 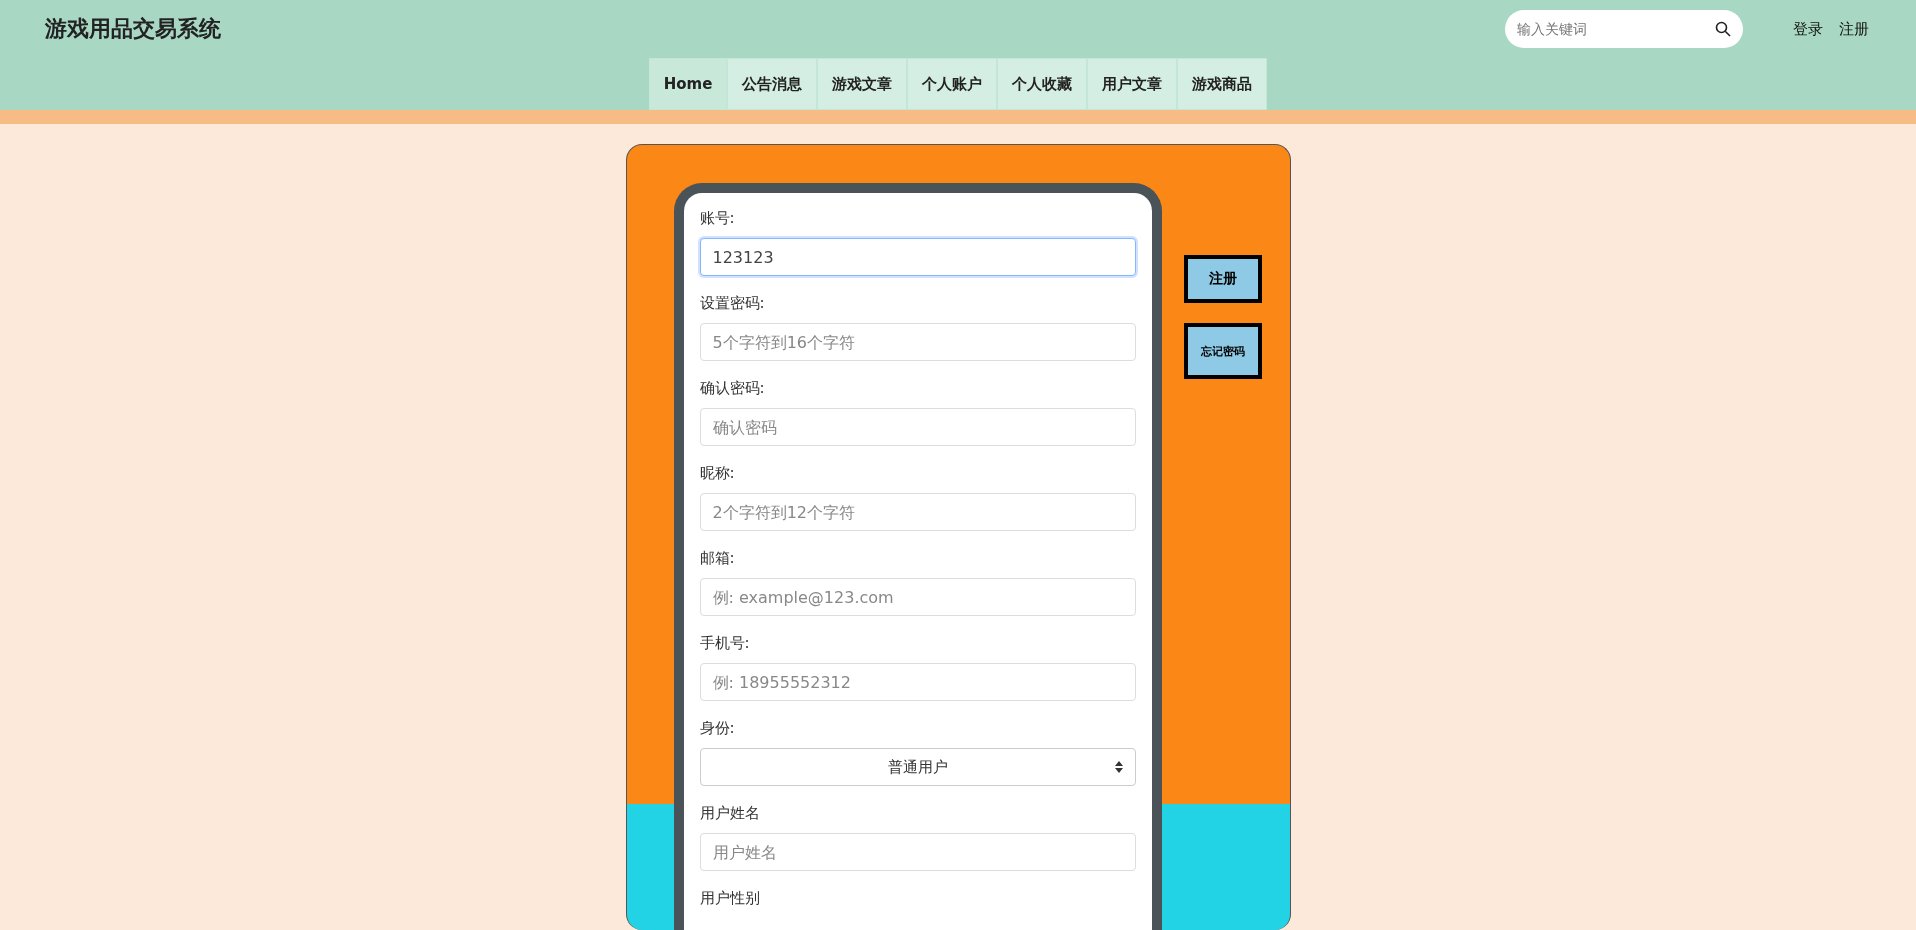 What do you see at coordinates (1118, 767) in the screenshot?
I see `sort-arrows-icon` at bounding box center [1118, 767].